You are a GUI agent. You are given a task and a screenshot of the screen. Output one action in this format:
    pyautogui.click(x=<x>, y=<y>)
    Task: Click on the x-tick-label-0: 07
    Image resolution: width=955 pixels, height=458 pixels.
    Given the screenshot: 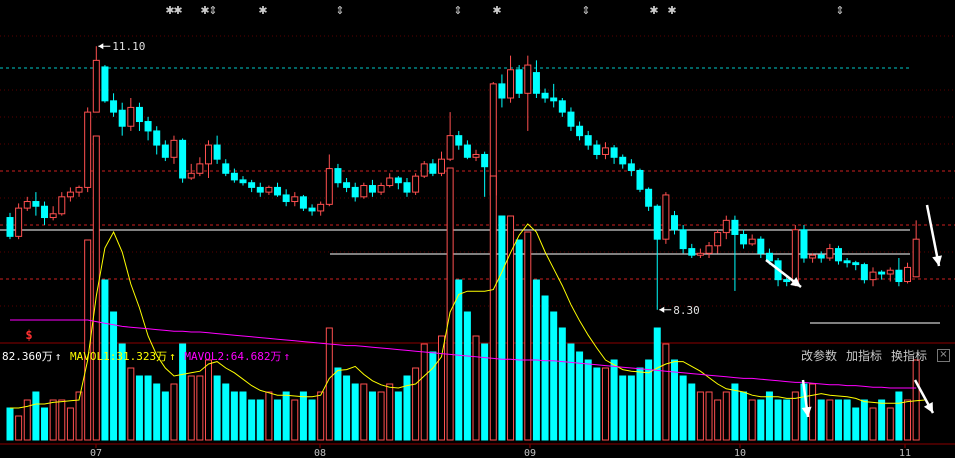 What is the action you would take?
    pyautogui.click(x=96, y=453)
    